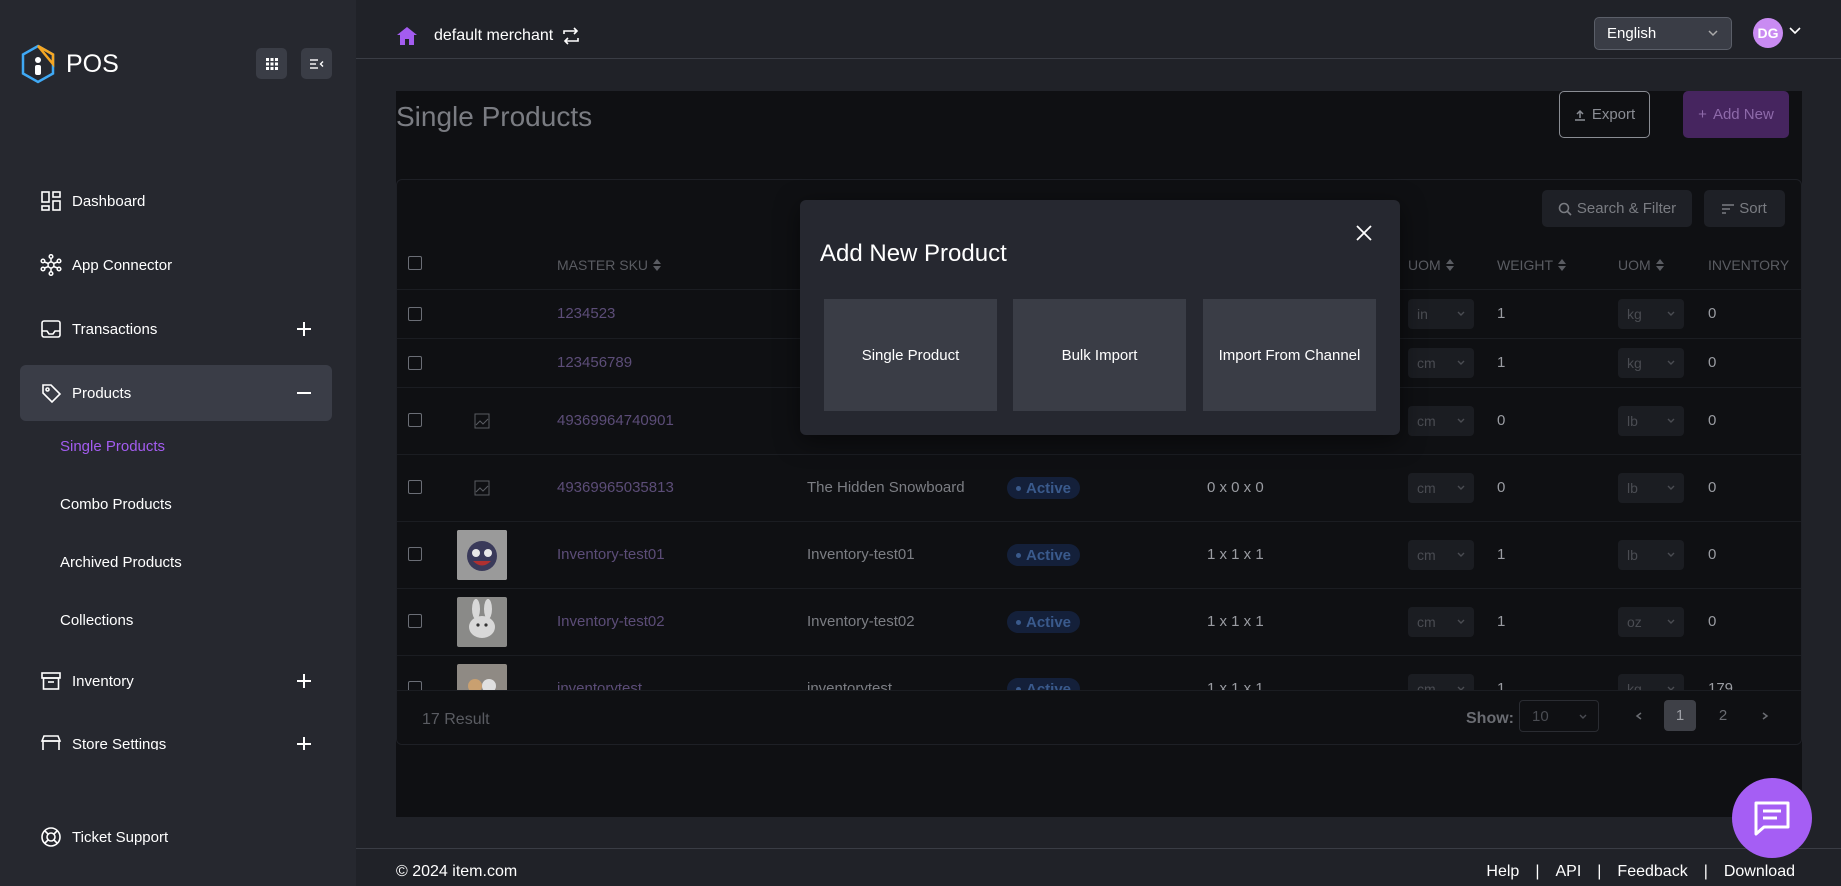 This screenshot has height=886, width=1841. I want to click on add-new-label: Add New, so click(1743, 114).